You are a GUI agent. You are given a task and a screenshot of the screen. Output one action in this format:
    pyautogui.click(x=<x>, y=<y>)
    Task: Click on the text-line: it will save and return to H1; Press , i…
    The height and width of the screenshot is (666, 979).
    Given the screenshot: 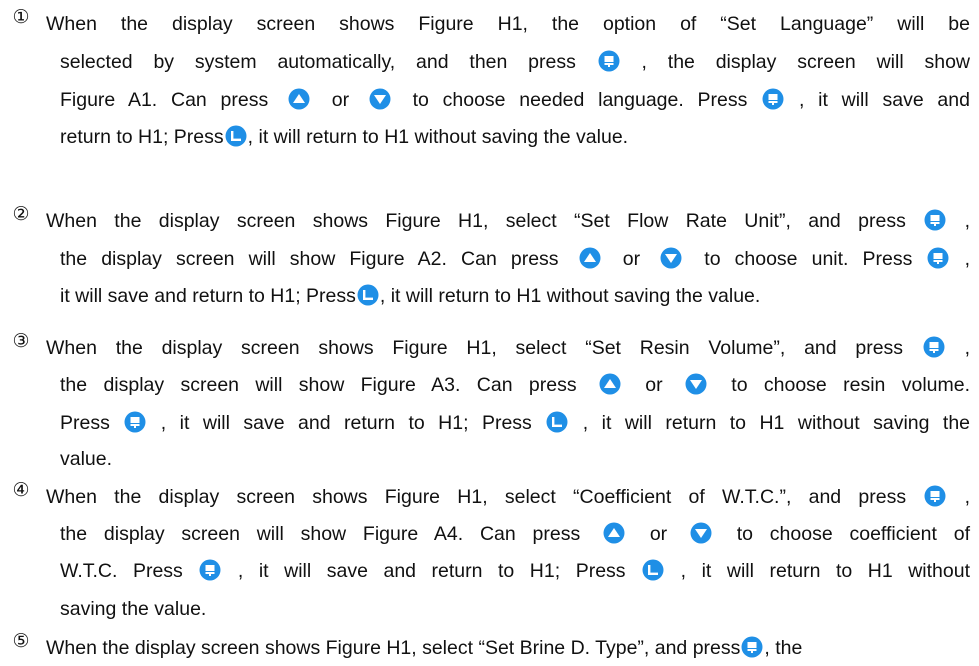 What is the action you would take?
    pyautogui.click(x=515, y=296)
    